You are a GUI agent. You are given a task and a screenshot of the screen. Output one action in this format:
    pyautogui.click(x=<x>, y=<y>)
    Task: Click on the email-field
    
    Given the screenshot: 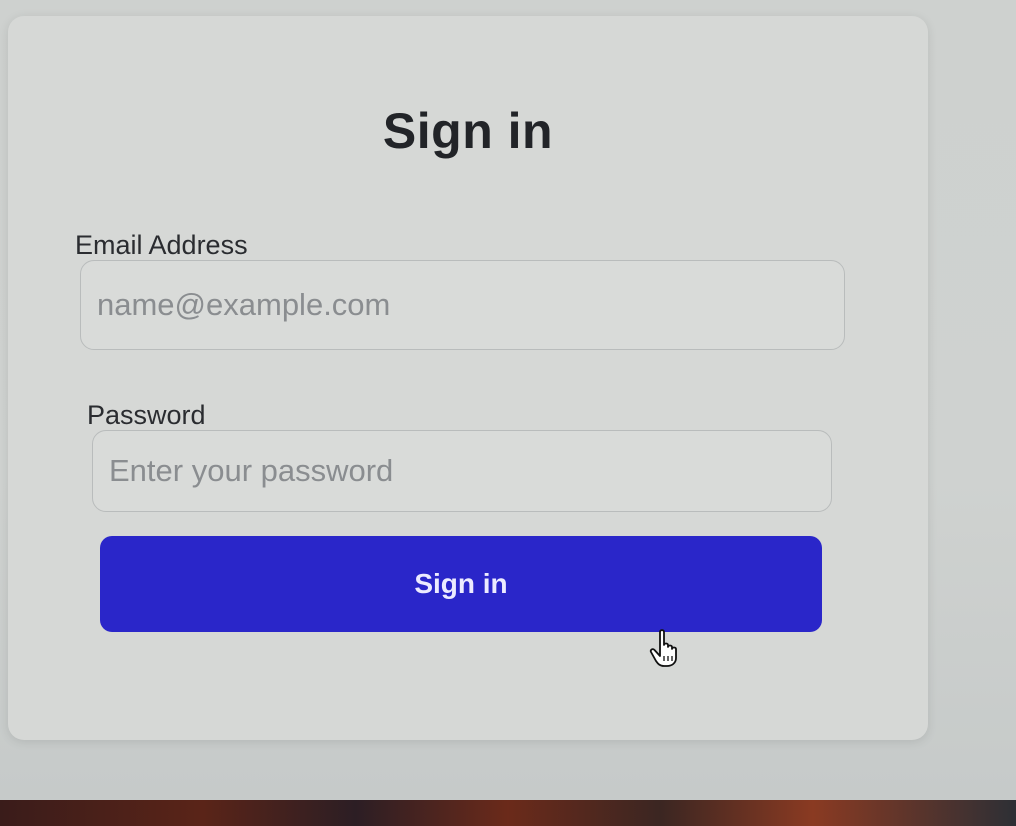 What is the action you would take?
    pyautogui.click(x=462, y=305)
    